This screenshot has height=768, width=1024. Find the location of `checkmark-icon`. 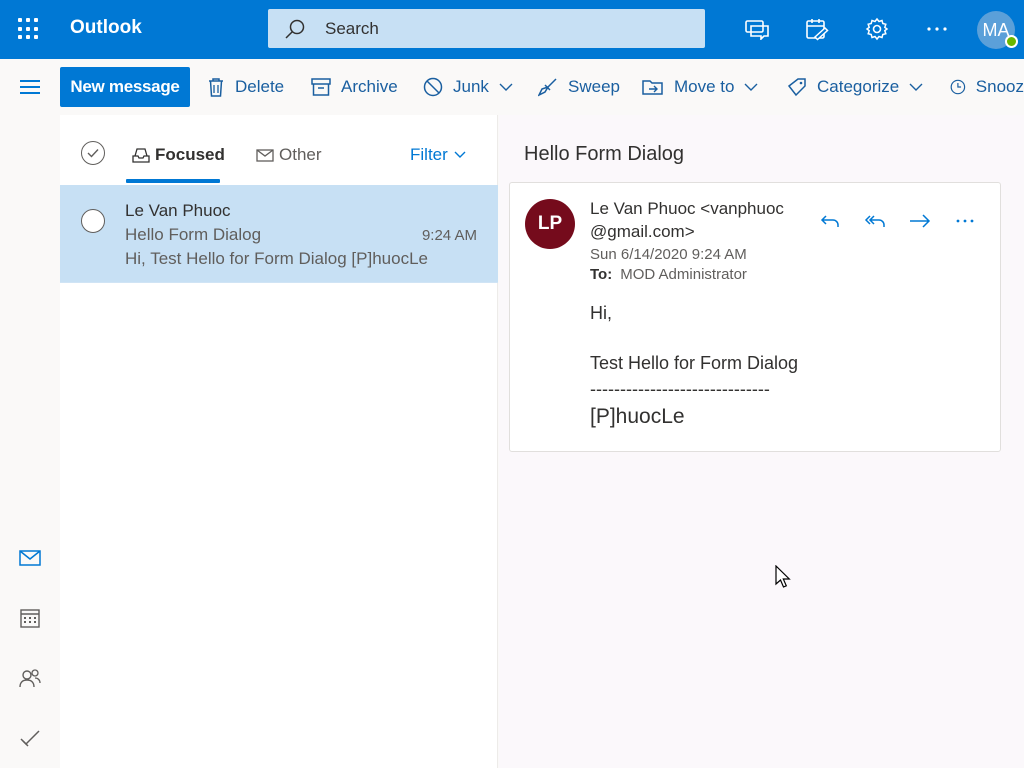

checkmark-icon is located at coordinates (93, 153).